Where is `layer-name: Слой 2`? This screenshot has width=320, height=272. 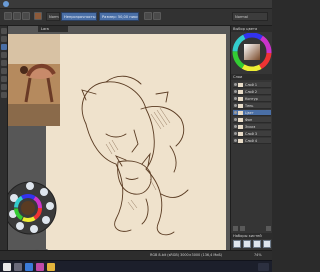 layer-name: Слой 2 is located at coordinates (251, 92).